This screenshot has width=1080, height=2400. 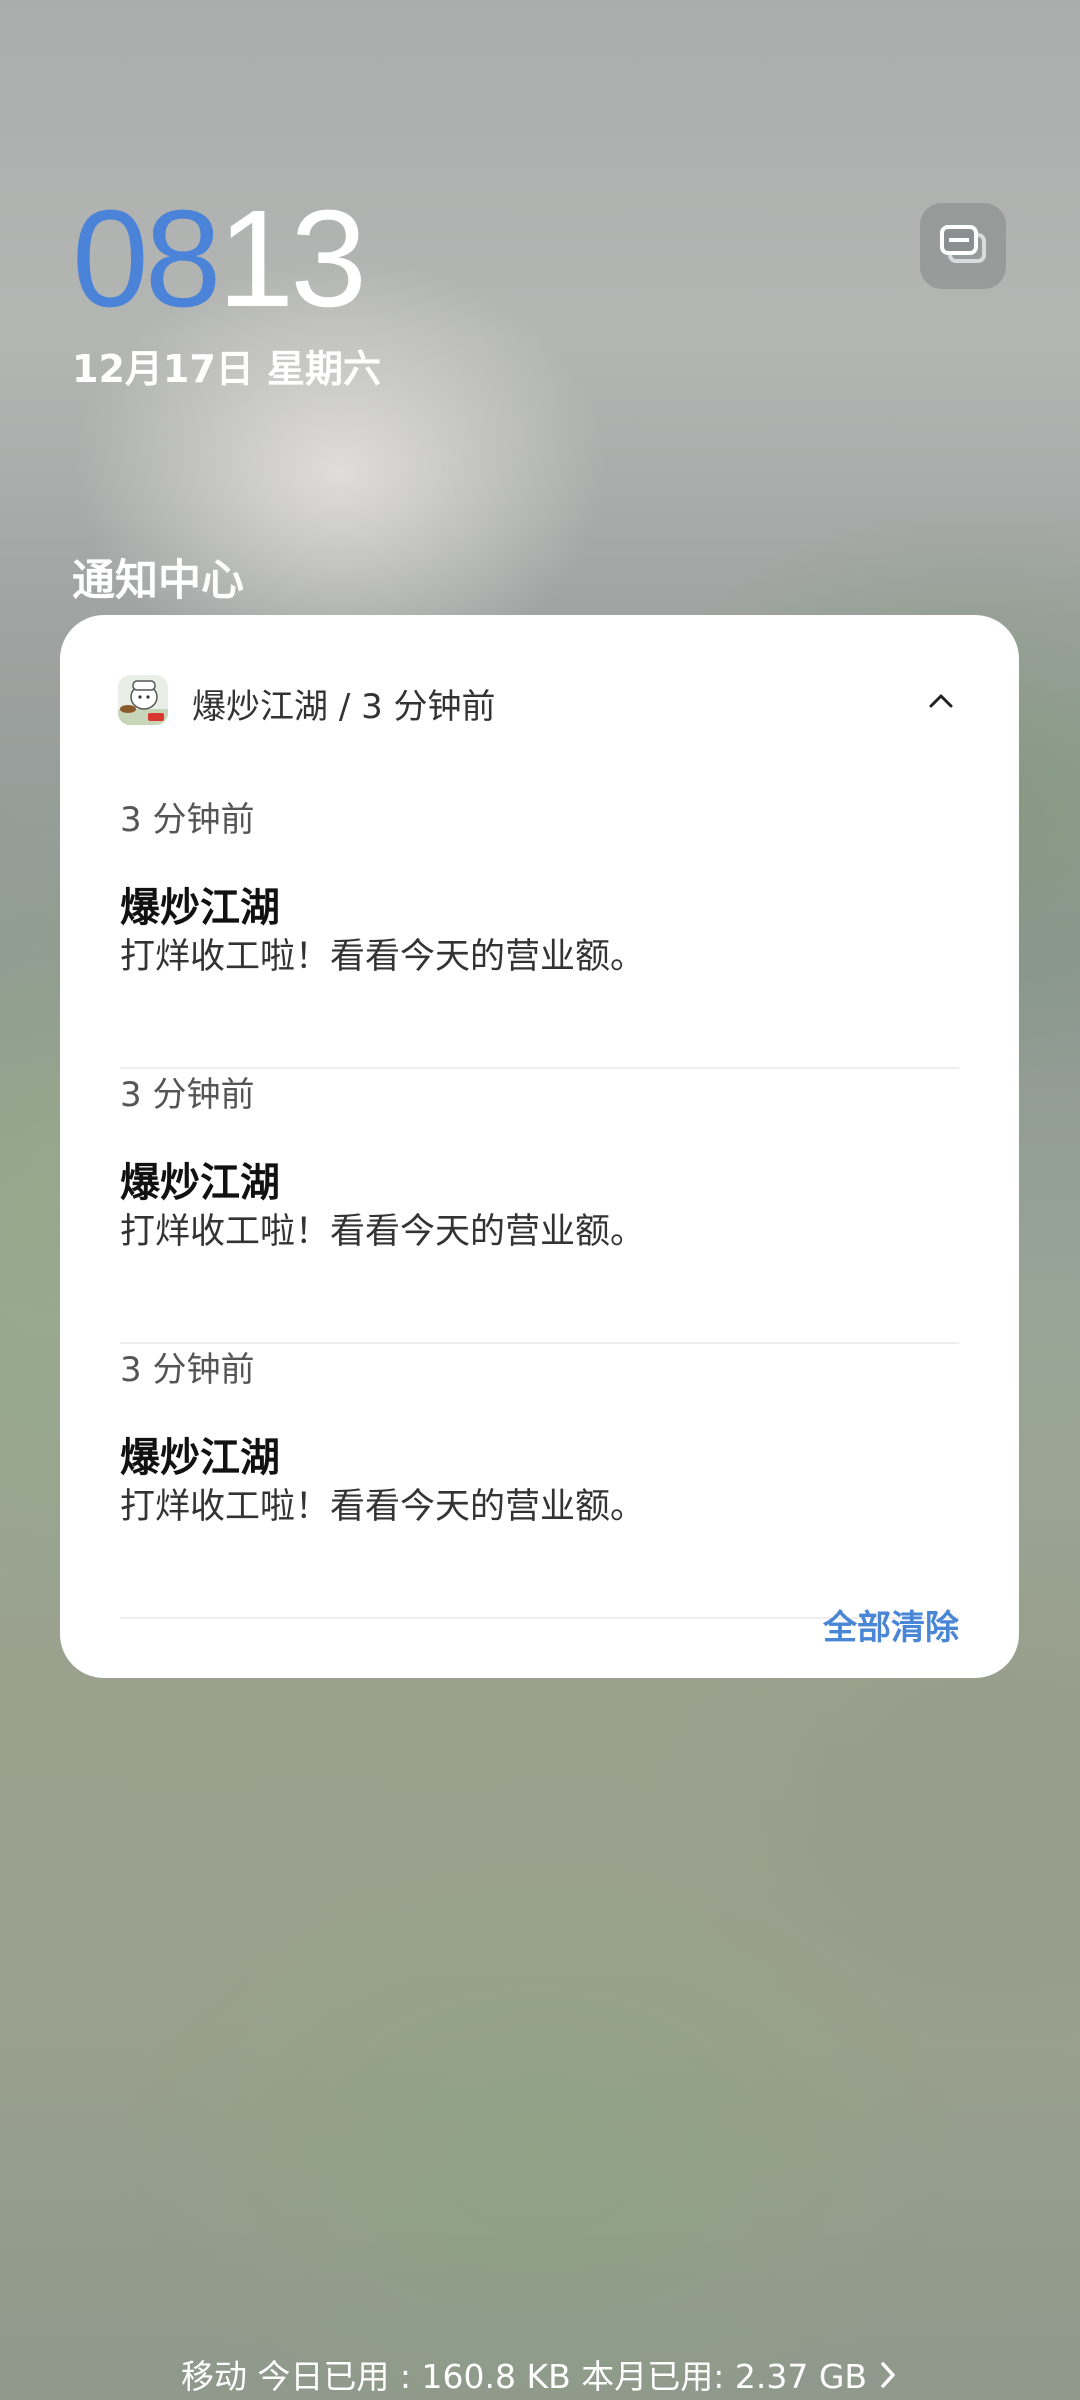 I want to click on header-time: 3 分钟前, so click(x=428, y=707).